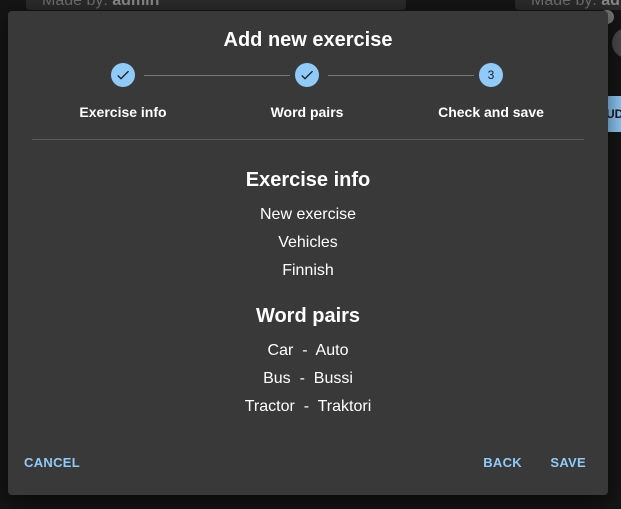  Describe the element at coordinates (308, 242) in the screenshot. I see `exercise-topic: Vehicles` at that location.